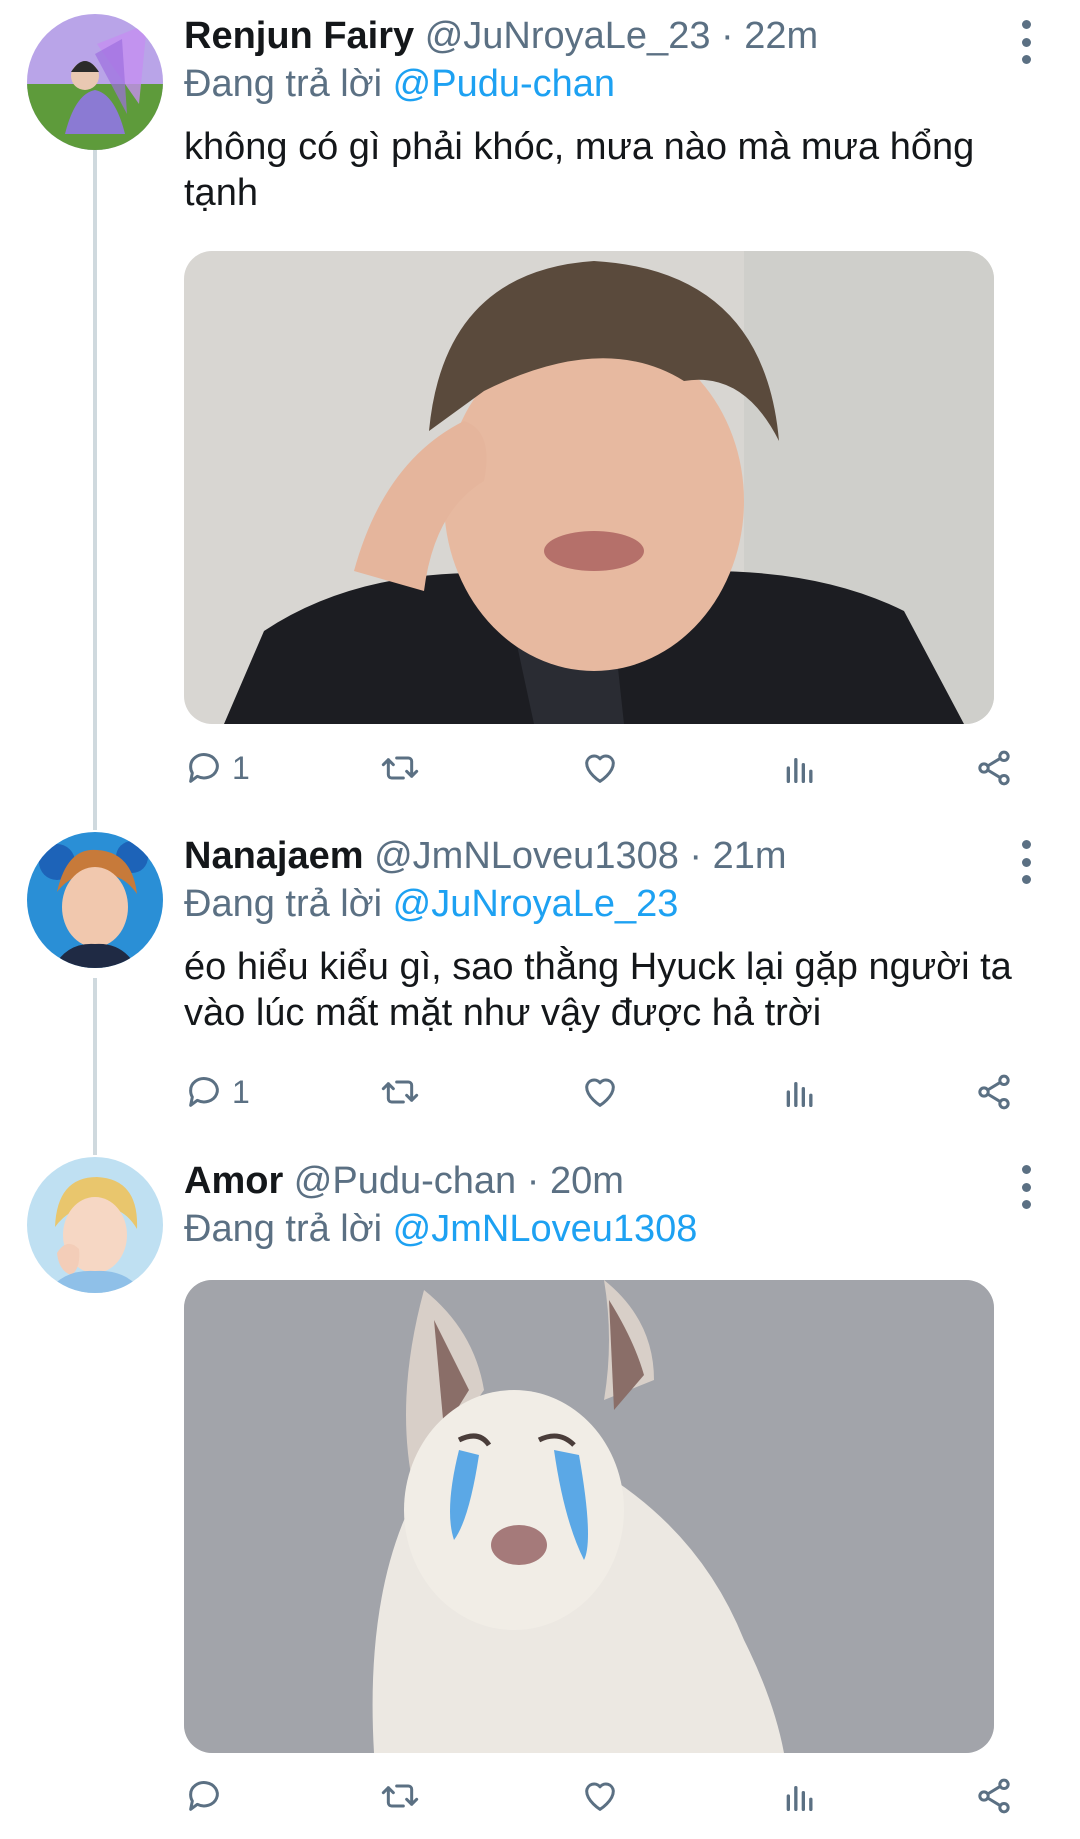 The width and height of the screenshot is (1080, 1839). I want to click on replying-to: Đang trả lời @Pudu-chan, so click(399, 84).